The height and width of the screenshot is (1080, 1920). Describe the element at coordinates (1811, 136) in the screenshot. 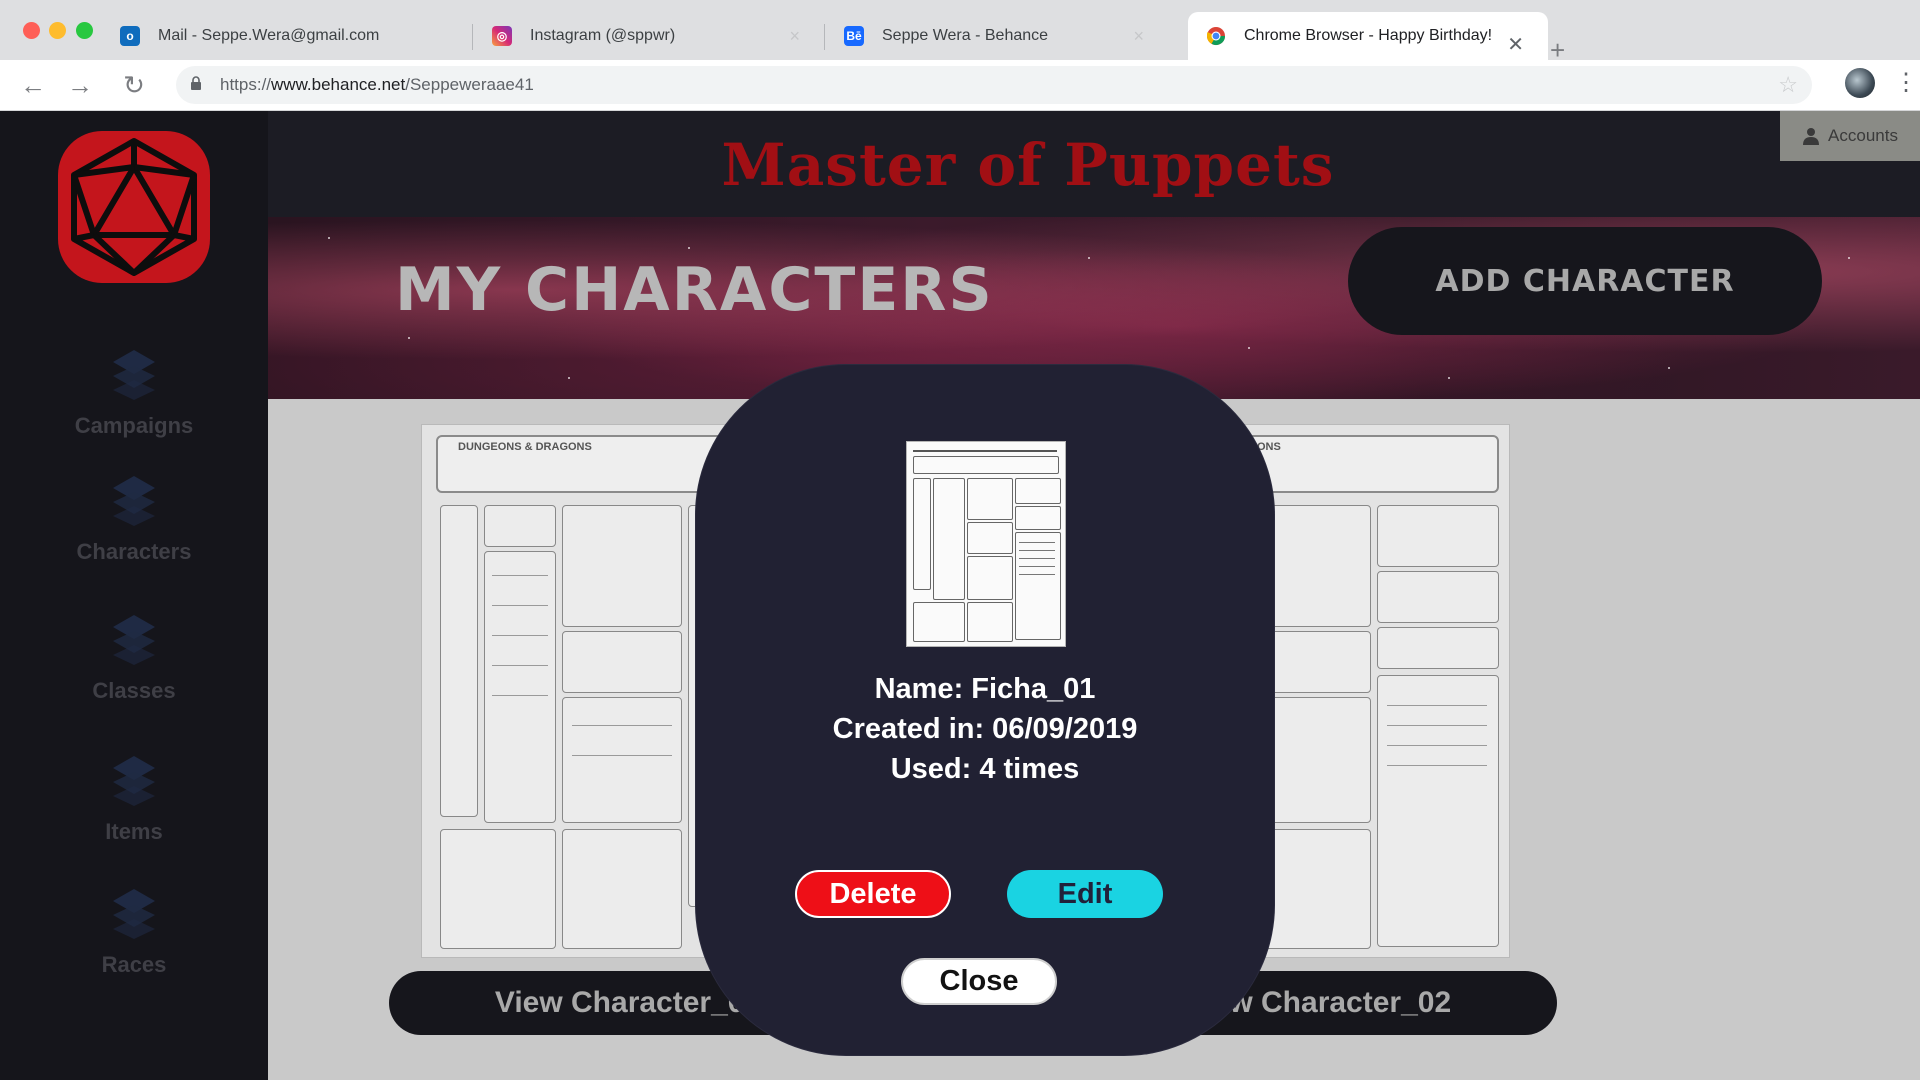

I see `user-icon` at that location.